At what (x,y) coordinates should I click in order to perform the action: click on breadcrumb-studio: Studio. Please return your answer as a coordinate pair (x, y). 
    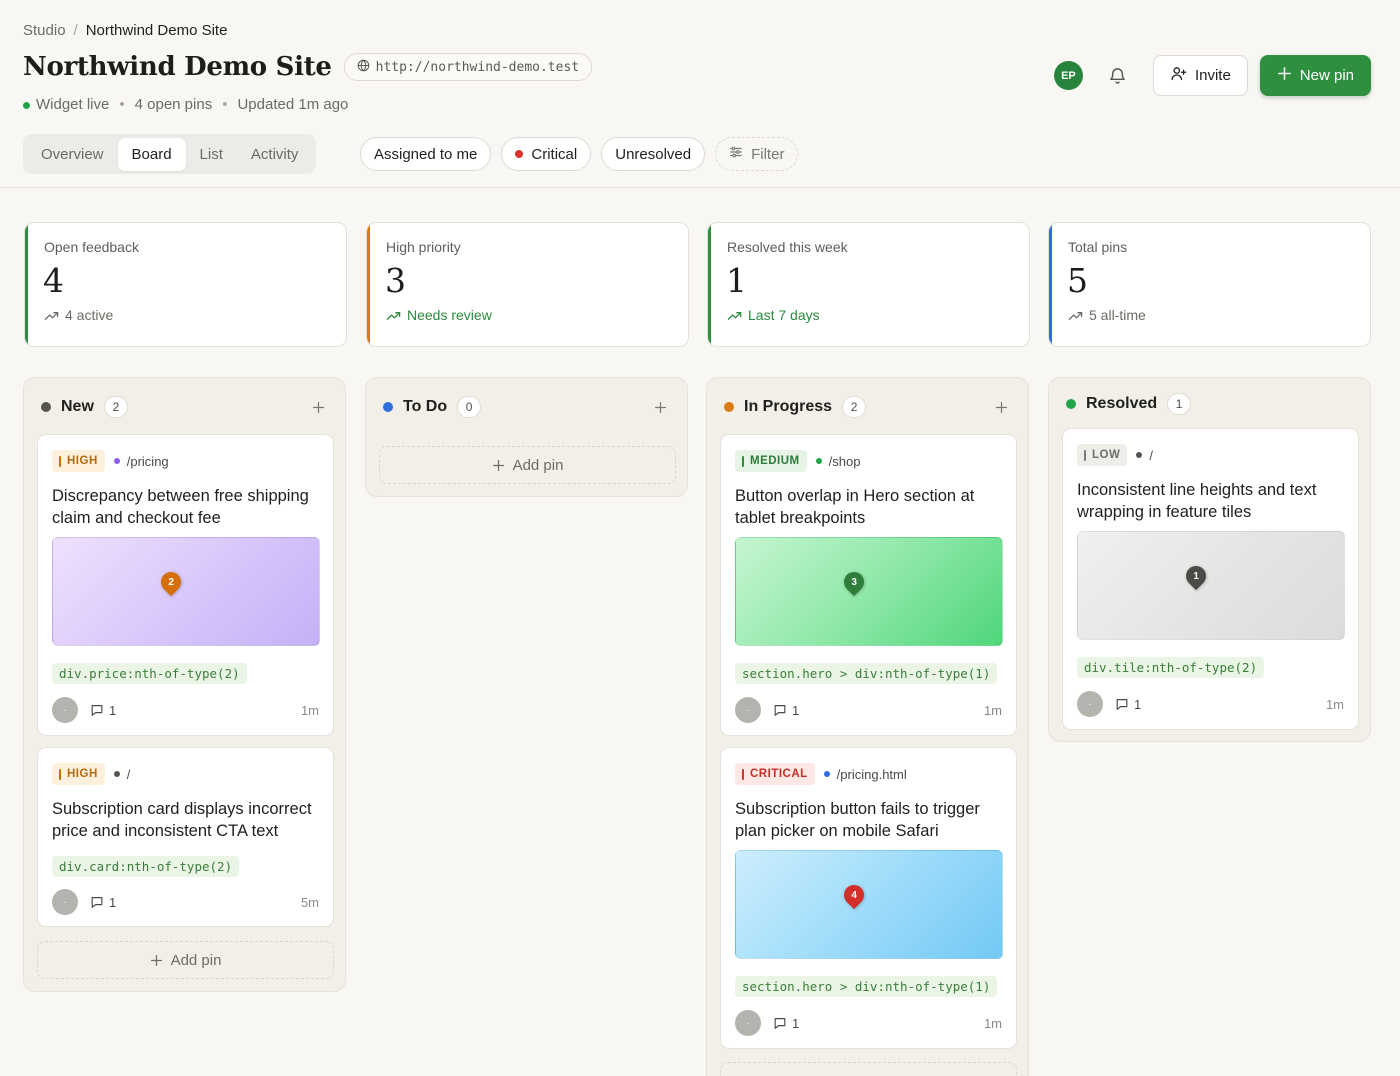
    Looking at the image, I should click on (44, 30).